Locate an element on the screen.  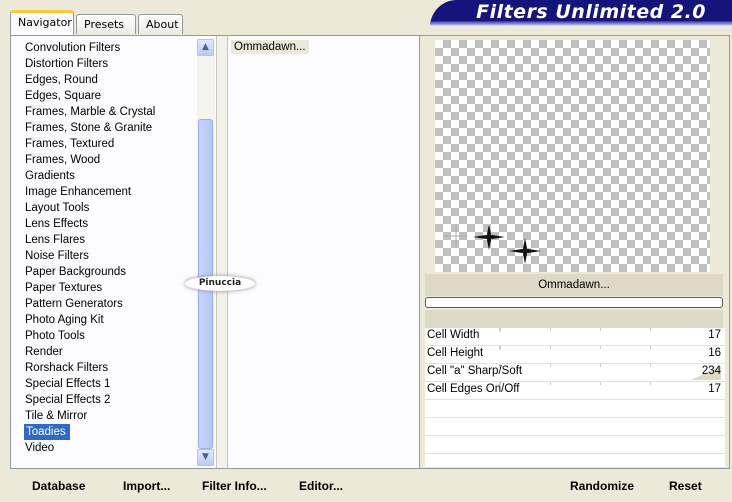
category-item: Tile & Mirror is located at coordinates (114, 416).